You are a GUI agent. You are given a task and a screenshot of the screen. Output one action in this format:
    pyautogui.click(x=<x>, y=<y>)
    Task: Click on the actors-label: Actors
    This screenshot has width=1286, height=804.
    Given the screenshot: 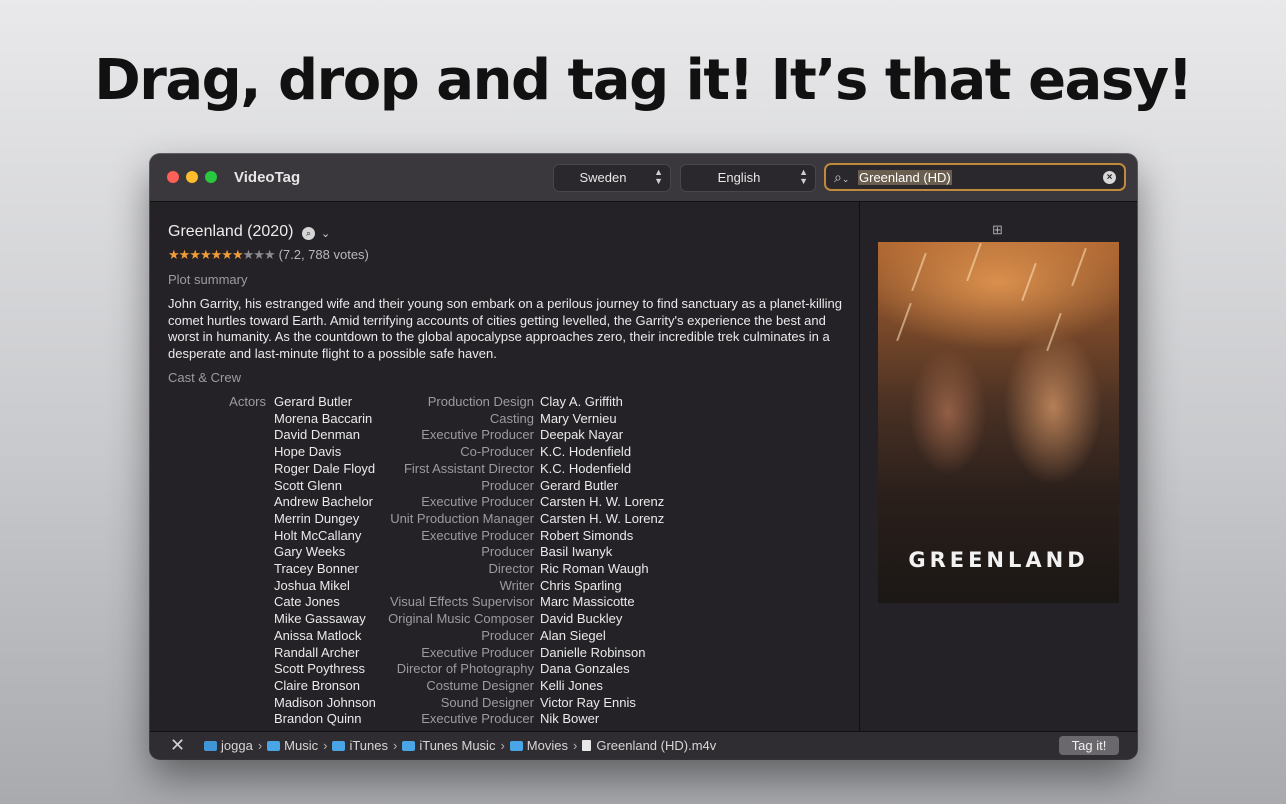 What is the action you would take?
    pyautogui.click(x=247, y=401)
    